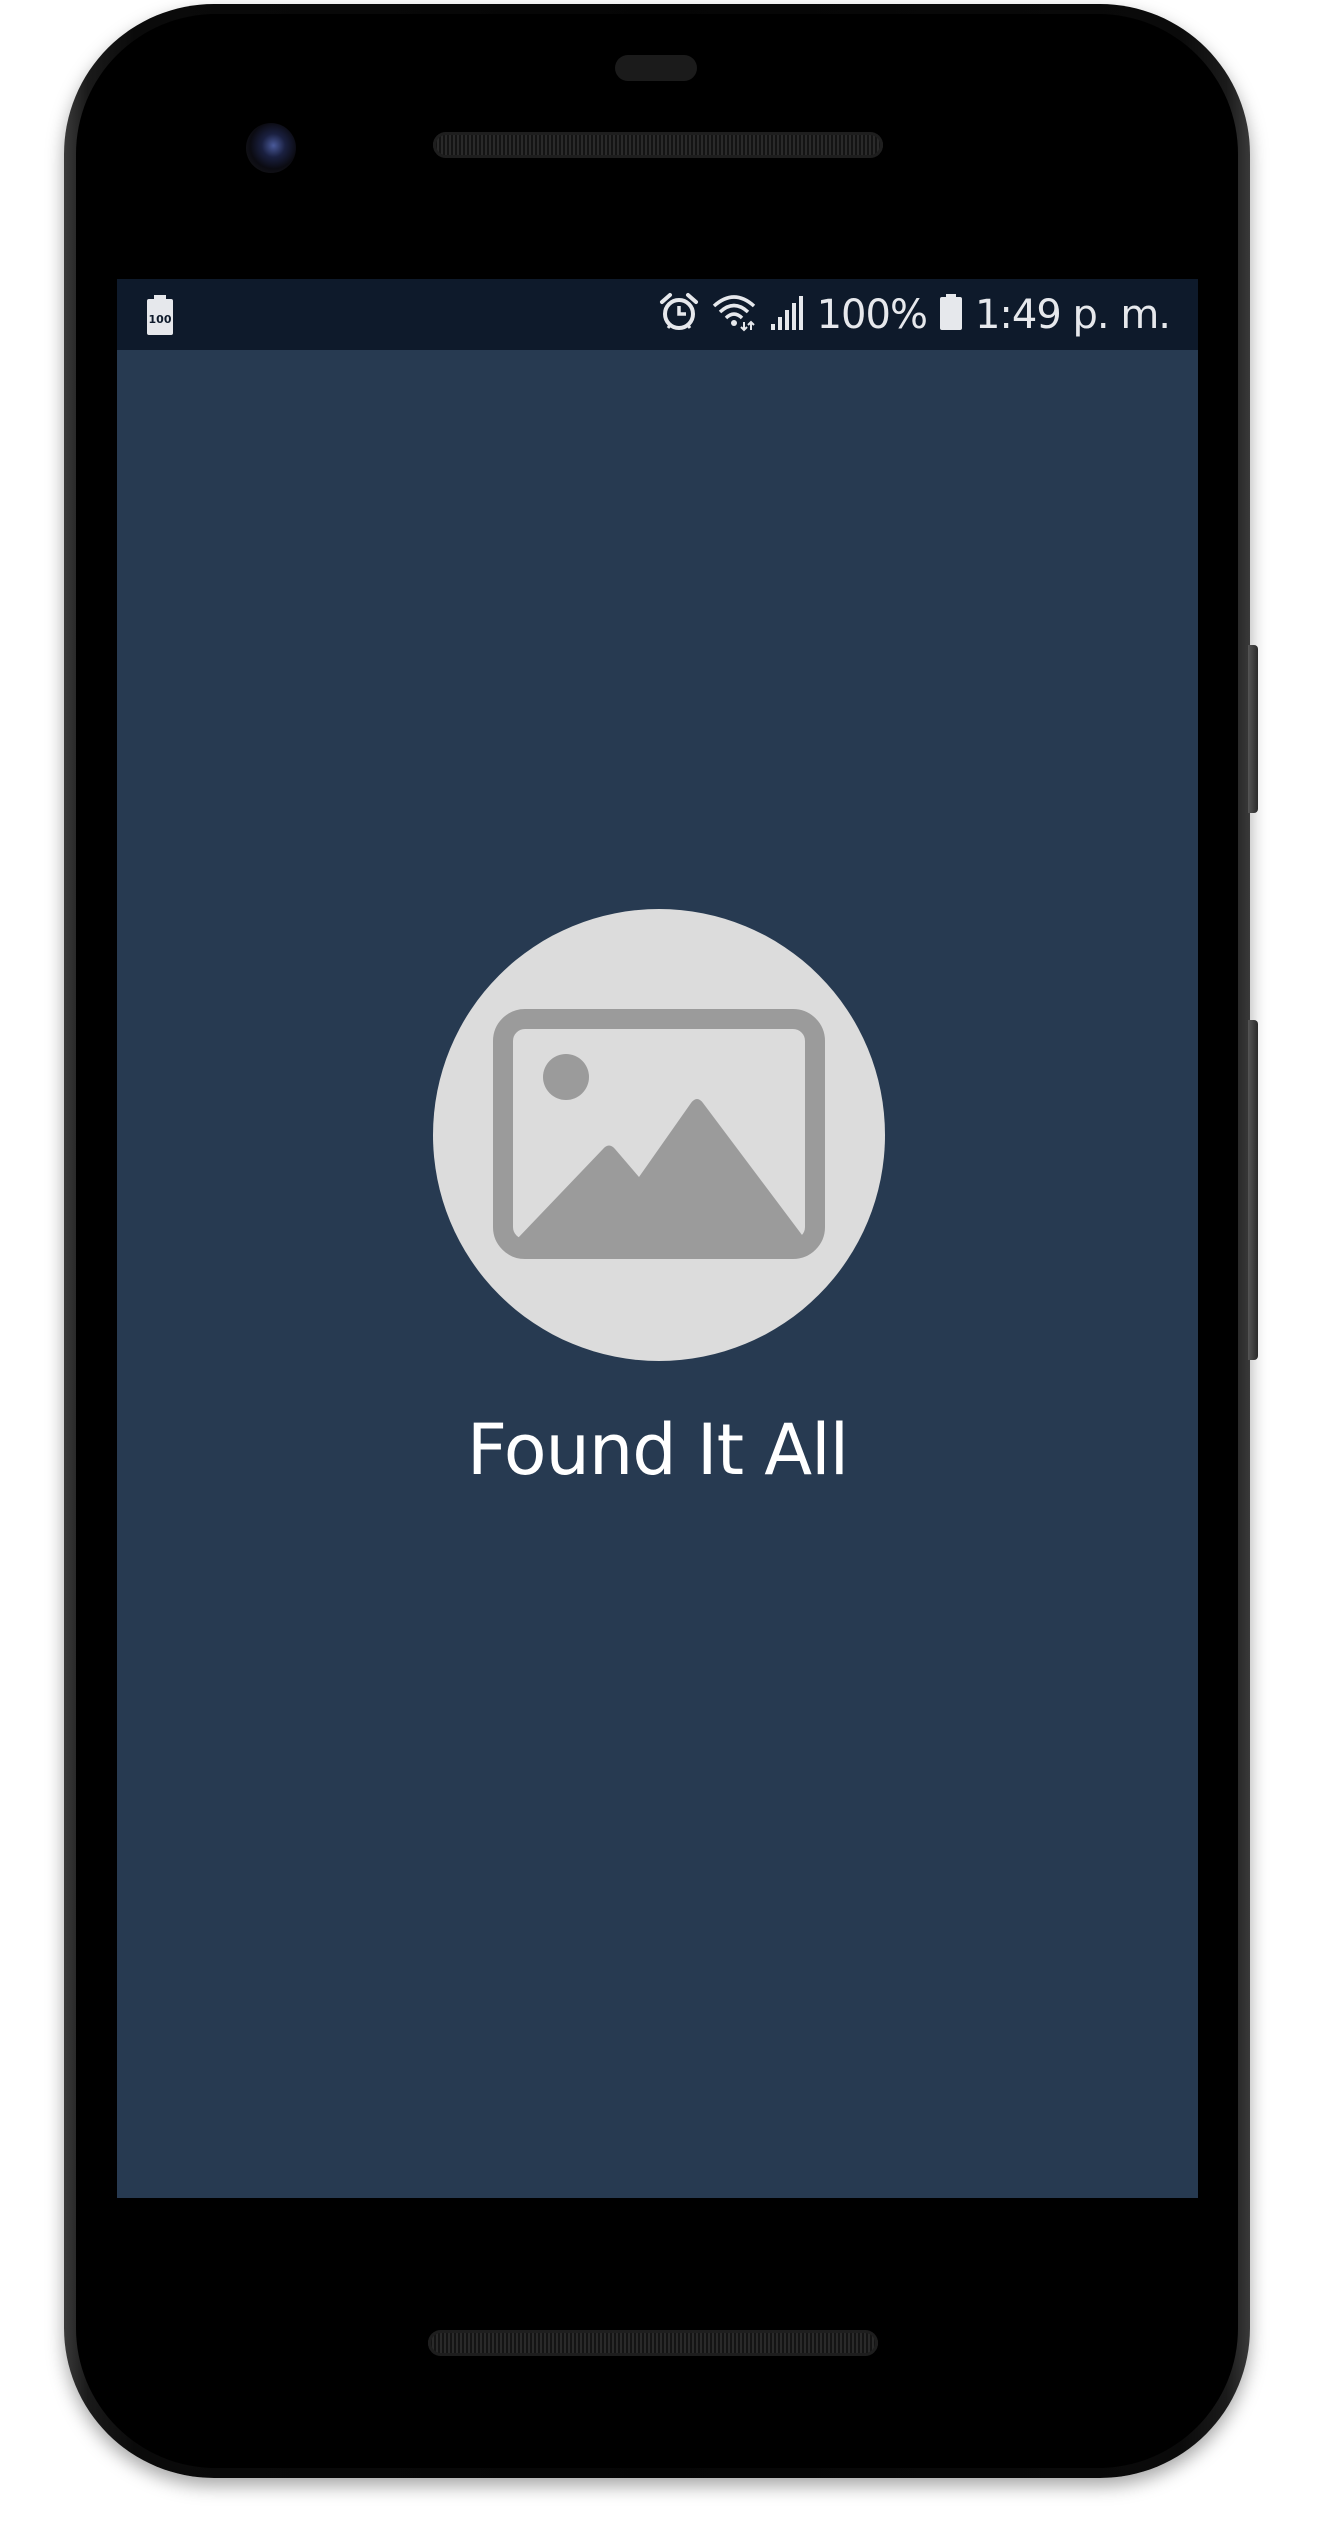  What do you see at coordinates (658, 145) in the screenshot?
I see `top-speaker-grille` at bounding box center [658, 145].